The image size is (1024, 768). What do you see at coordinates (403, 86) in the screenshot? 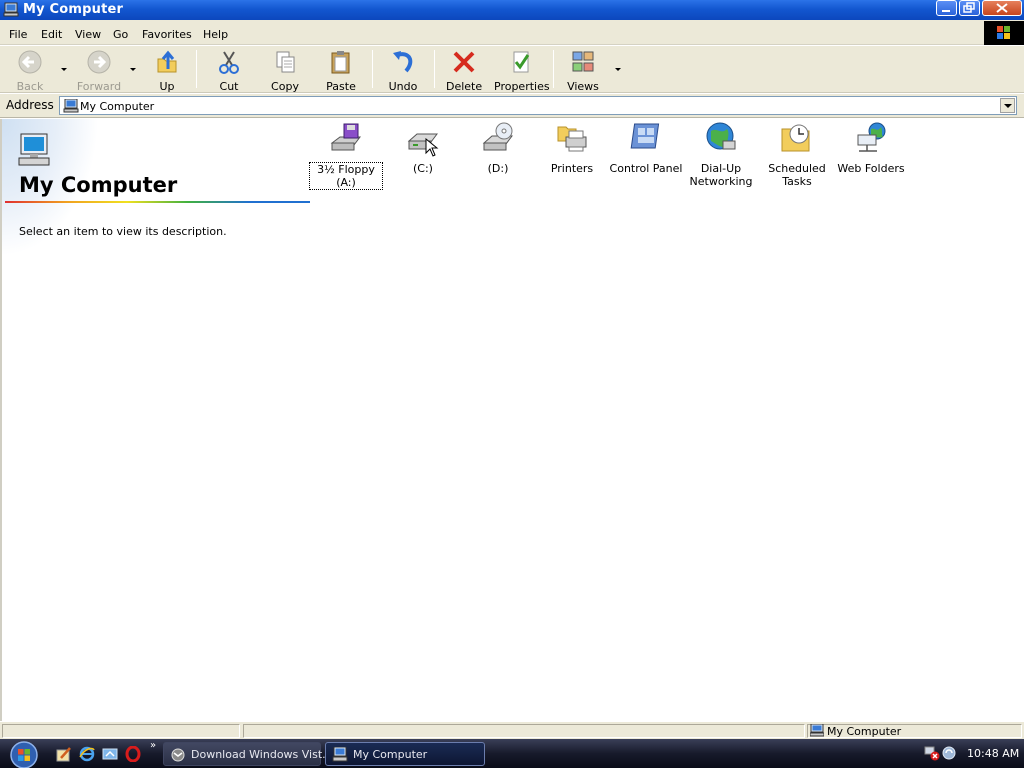
I see `undo-label: Undo` at bounding box center [403, 86].